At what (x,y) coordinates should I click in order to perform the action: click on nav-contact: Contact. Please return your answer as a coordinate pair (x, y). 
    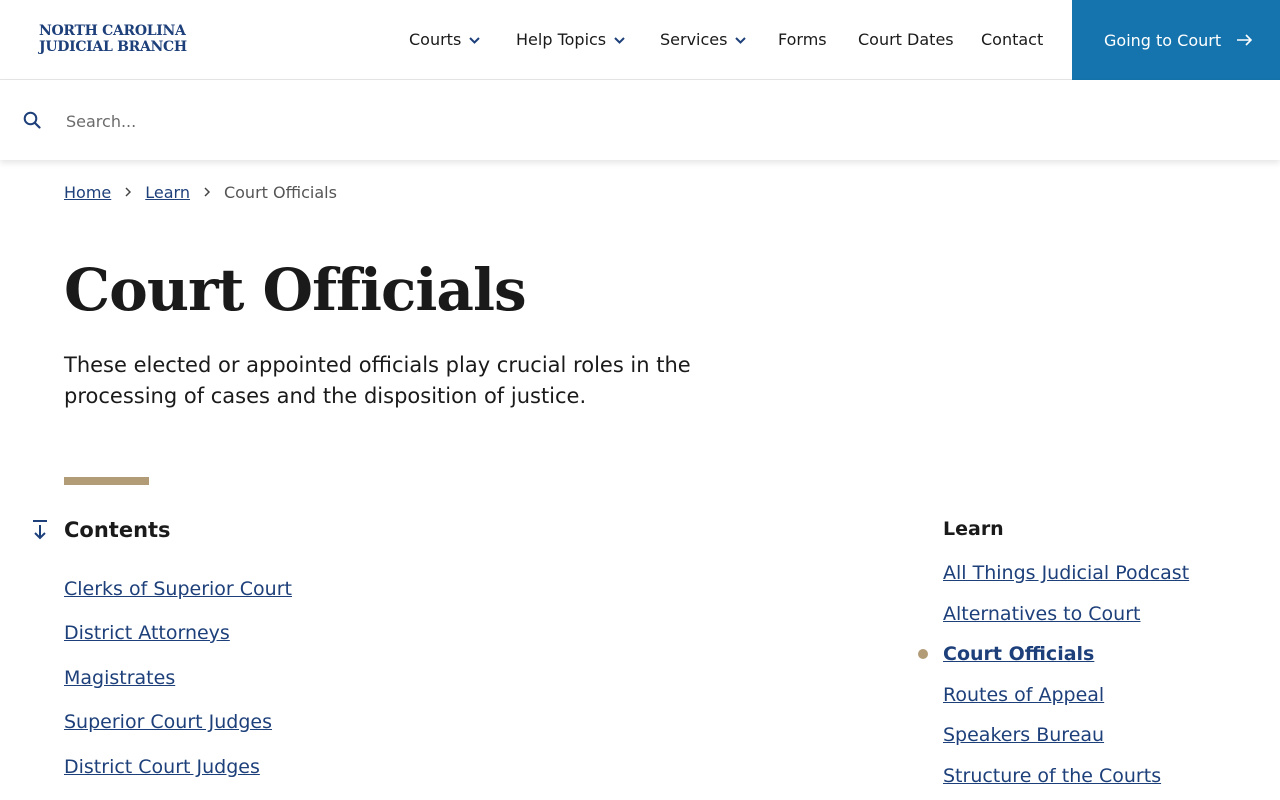
    Looking at the image, I should click on (1012, 40).